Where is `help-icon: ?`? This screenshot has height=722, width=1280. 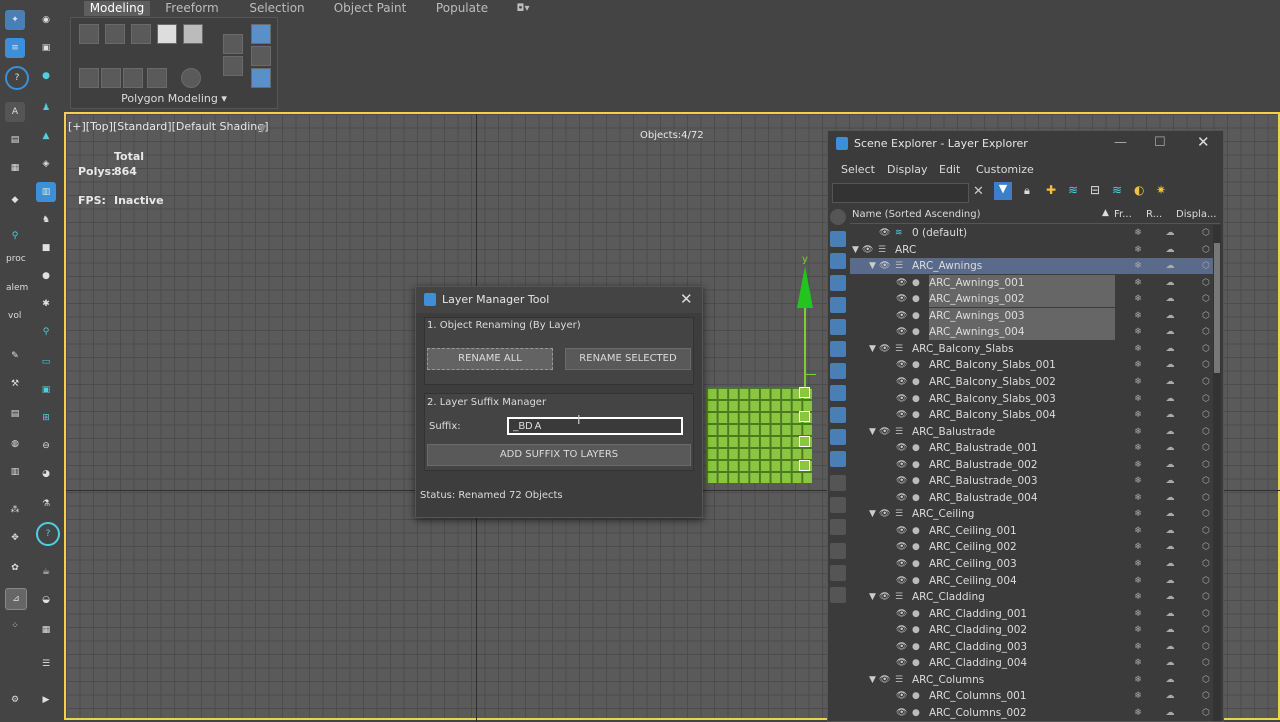
help-icon: ? is located at coordinates (17, 78).